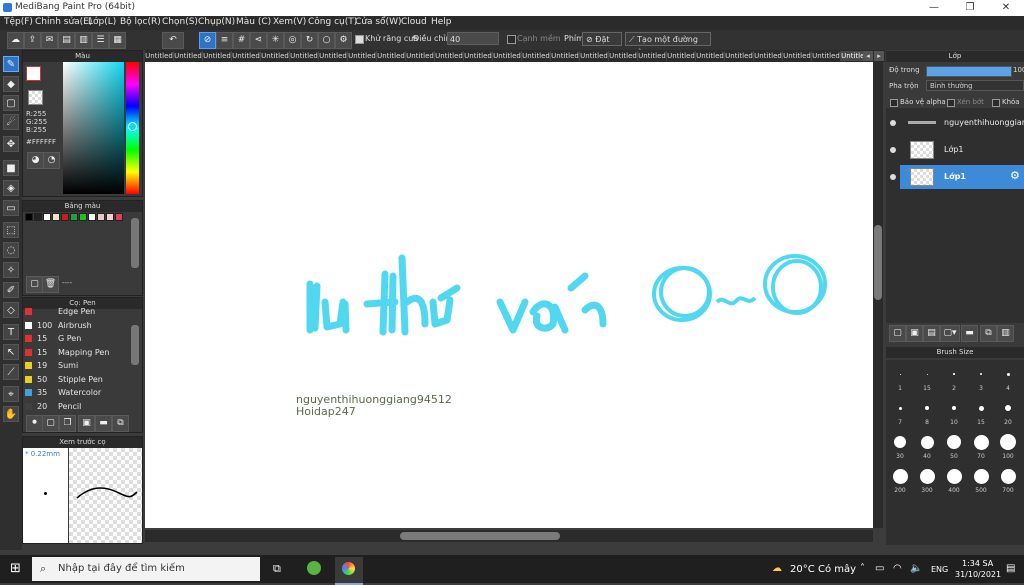  Describe the element at coordinates (77, 325) in the screenshot. I see `brush-item: 100 Airbrush` at that location.